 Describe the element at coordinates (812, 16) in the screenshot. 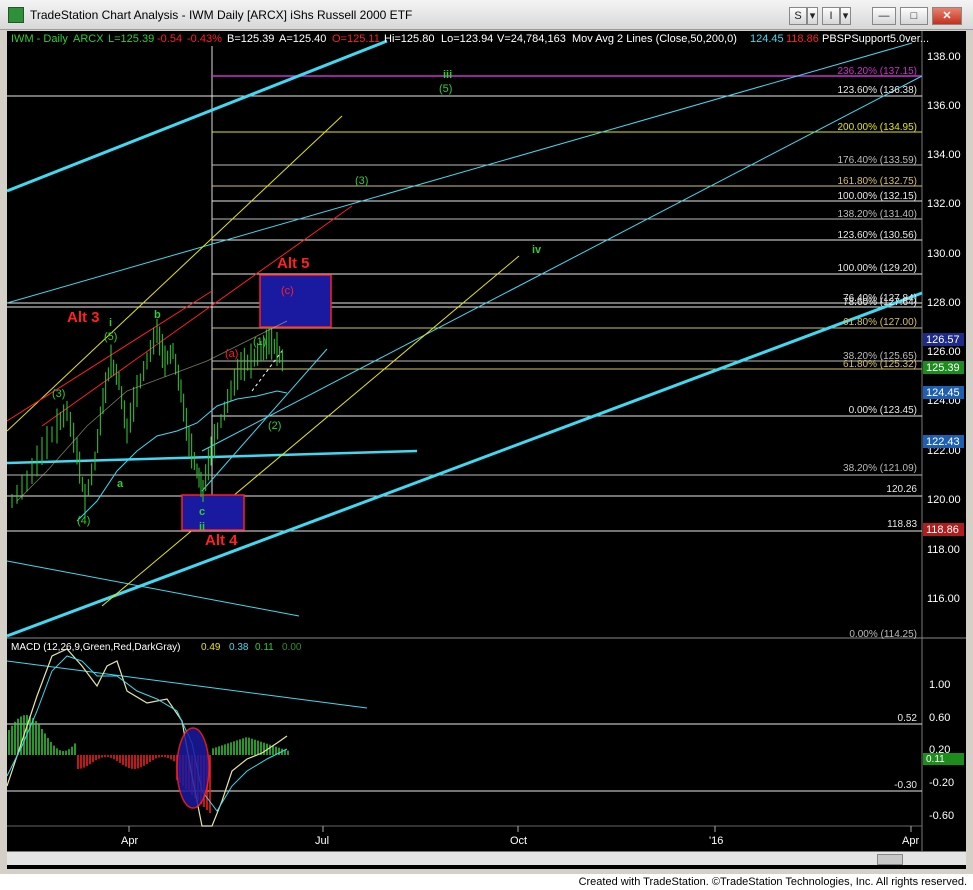

I see `s-dropdown-button: ▾` at that location.